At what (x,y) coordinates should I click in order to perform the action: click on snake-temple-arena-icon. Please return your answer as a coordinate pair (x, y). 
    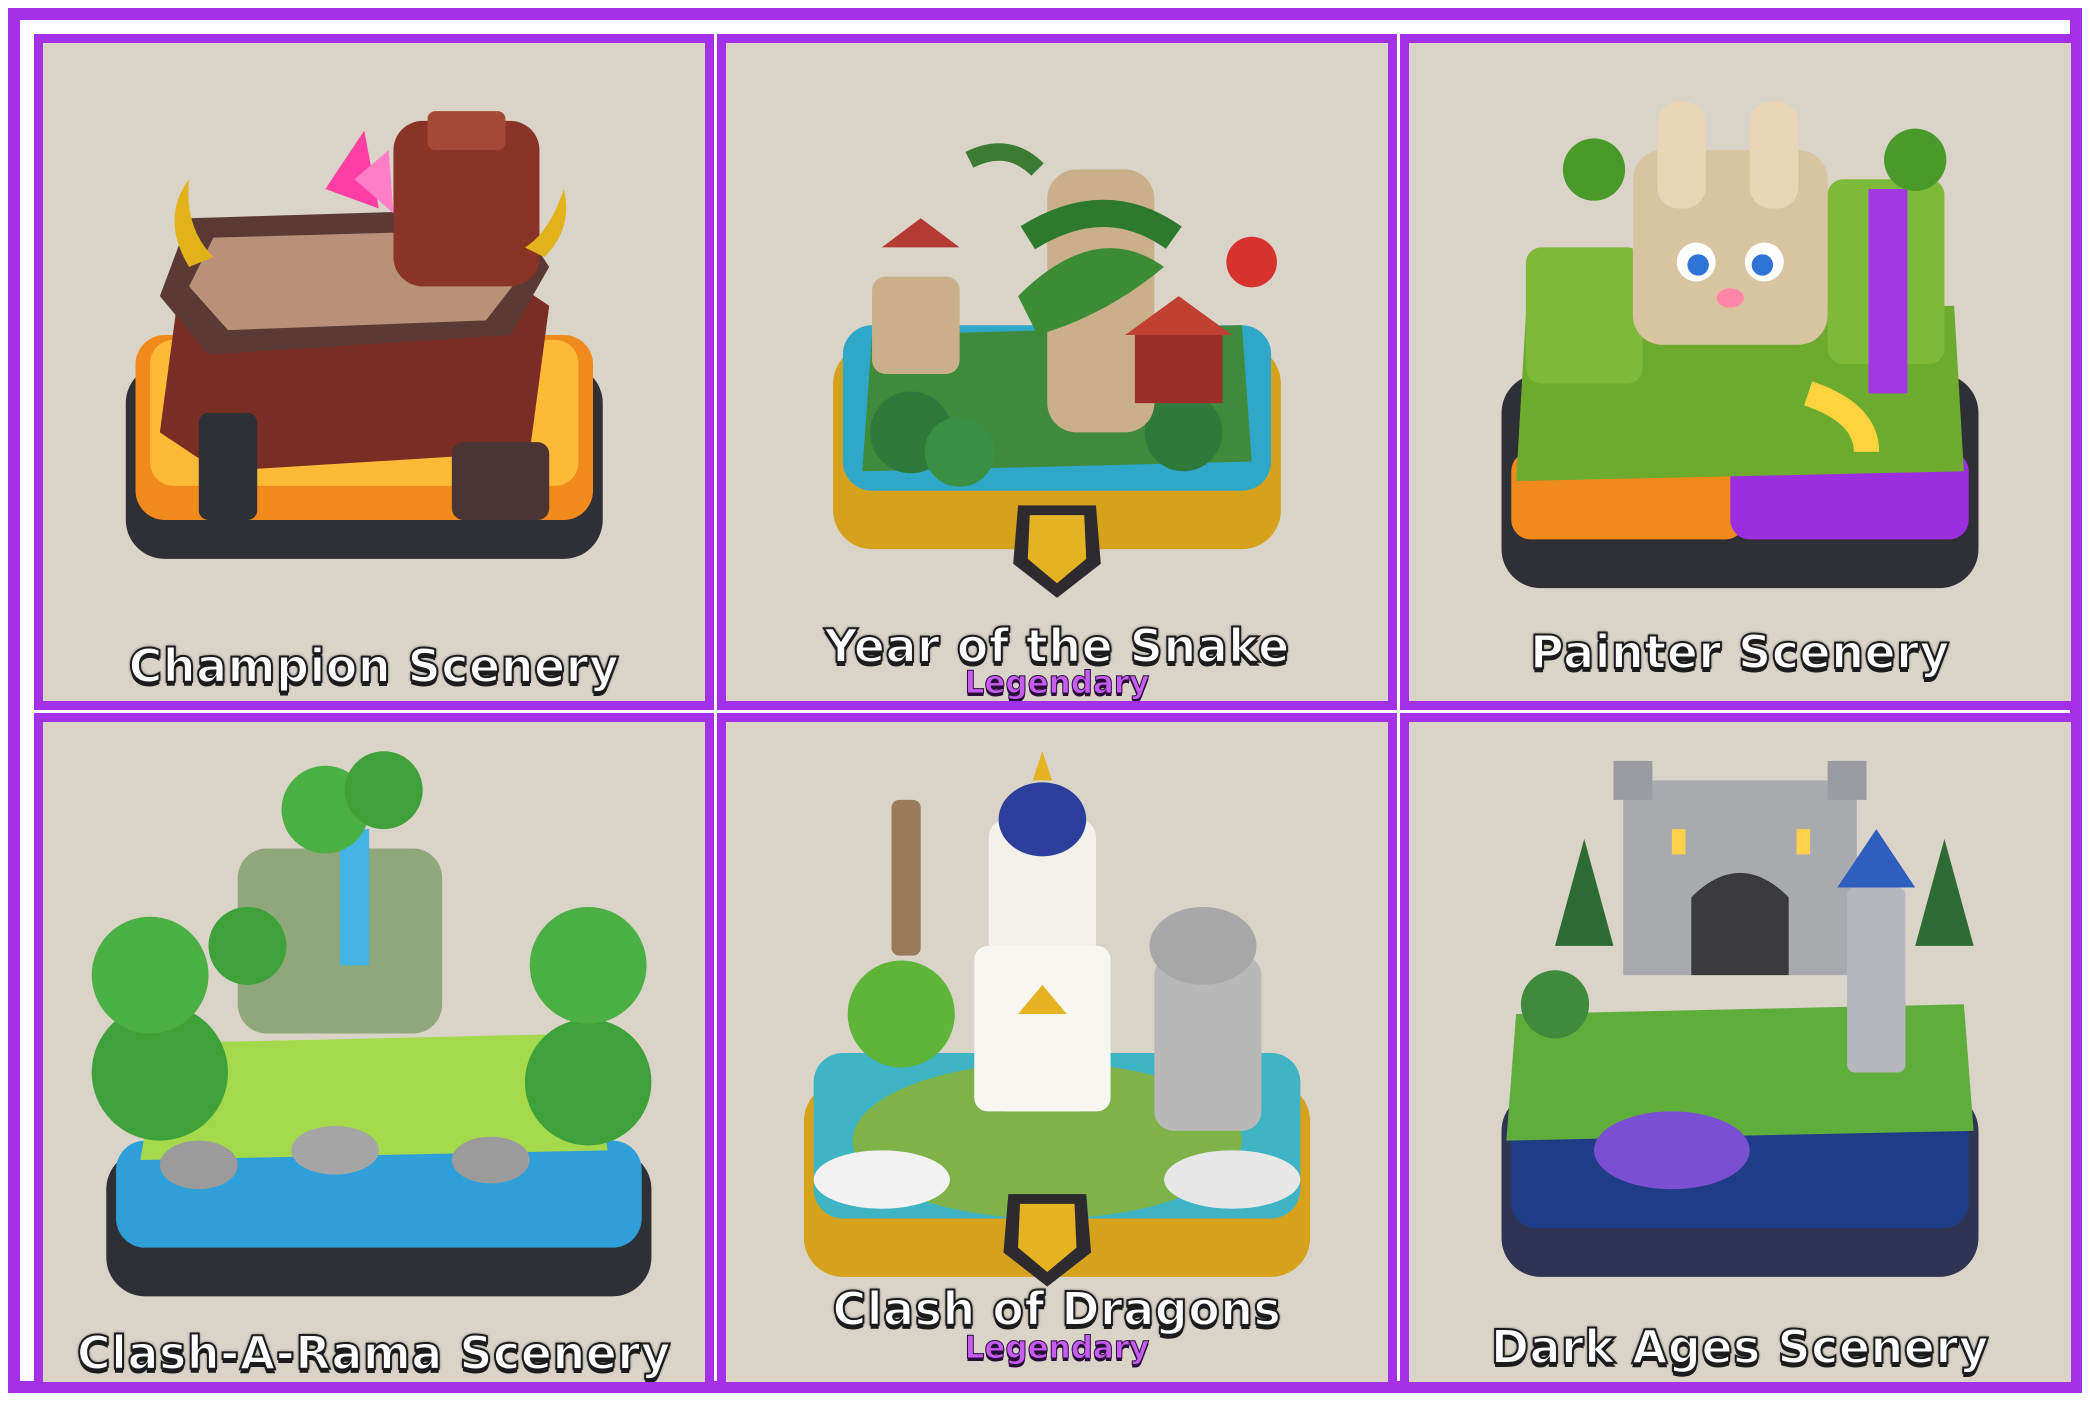
    Looking at the image, I should click on (1057, 370).